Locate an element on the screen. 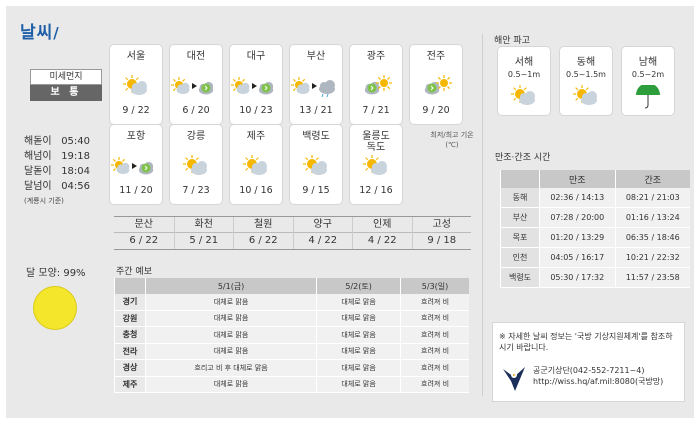 The width and height of the screenshot is (700, 424). card-city: 대구 is located at coordinates (256, 56).